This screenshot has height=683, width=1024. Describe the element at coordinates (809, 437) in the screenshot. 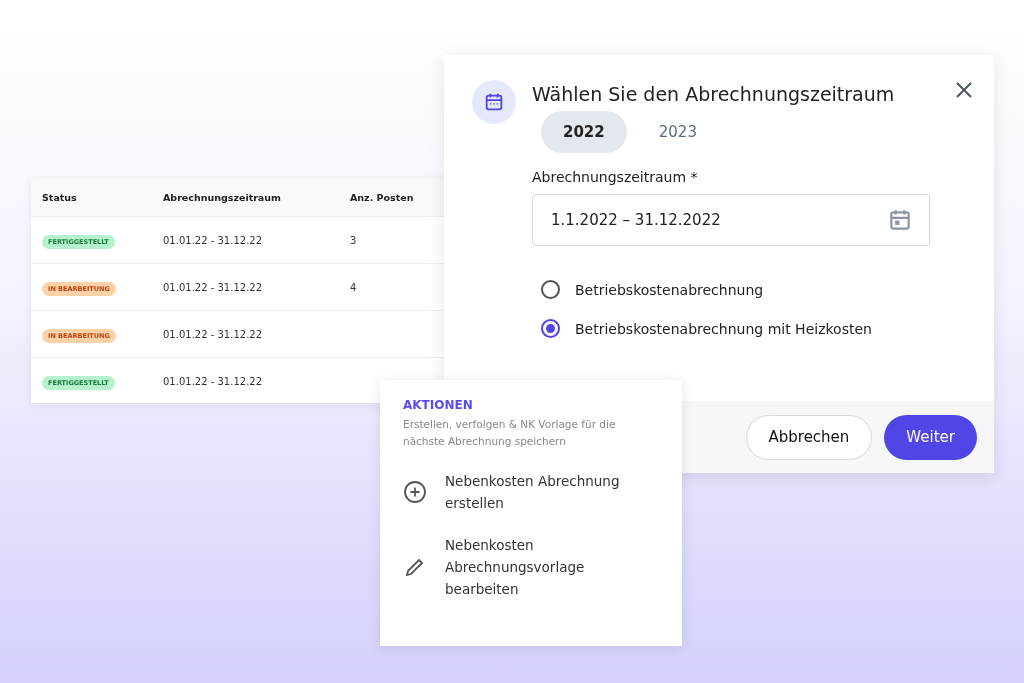

I see `cancel-button: Abbrechen` at that location.